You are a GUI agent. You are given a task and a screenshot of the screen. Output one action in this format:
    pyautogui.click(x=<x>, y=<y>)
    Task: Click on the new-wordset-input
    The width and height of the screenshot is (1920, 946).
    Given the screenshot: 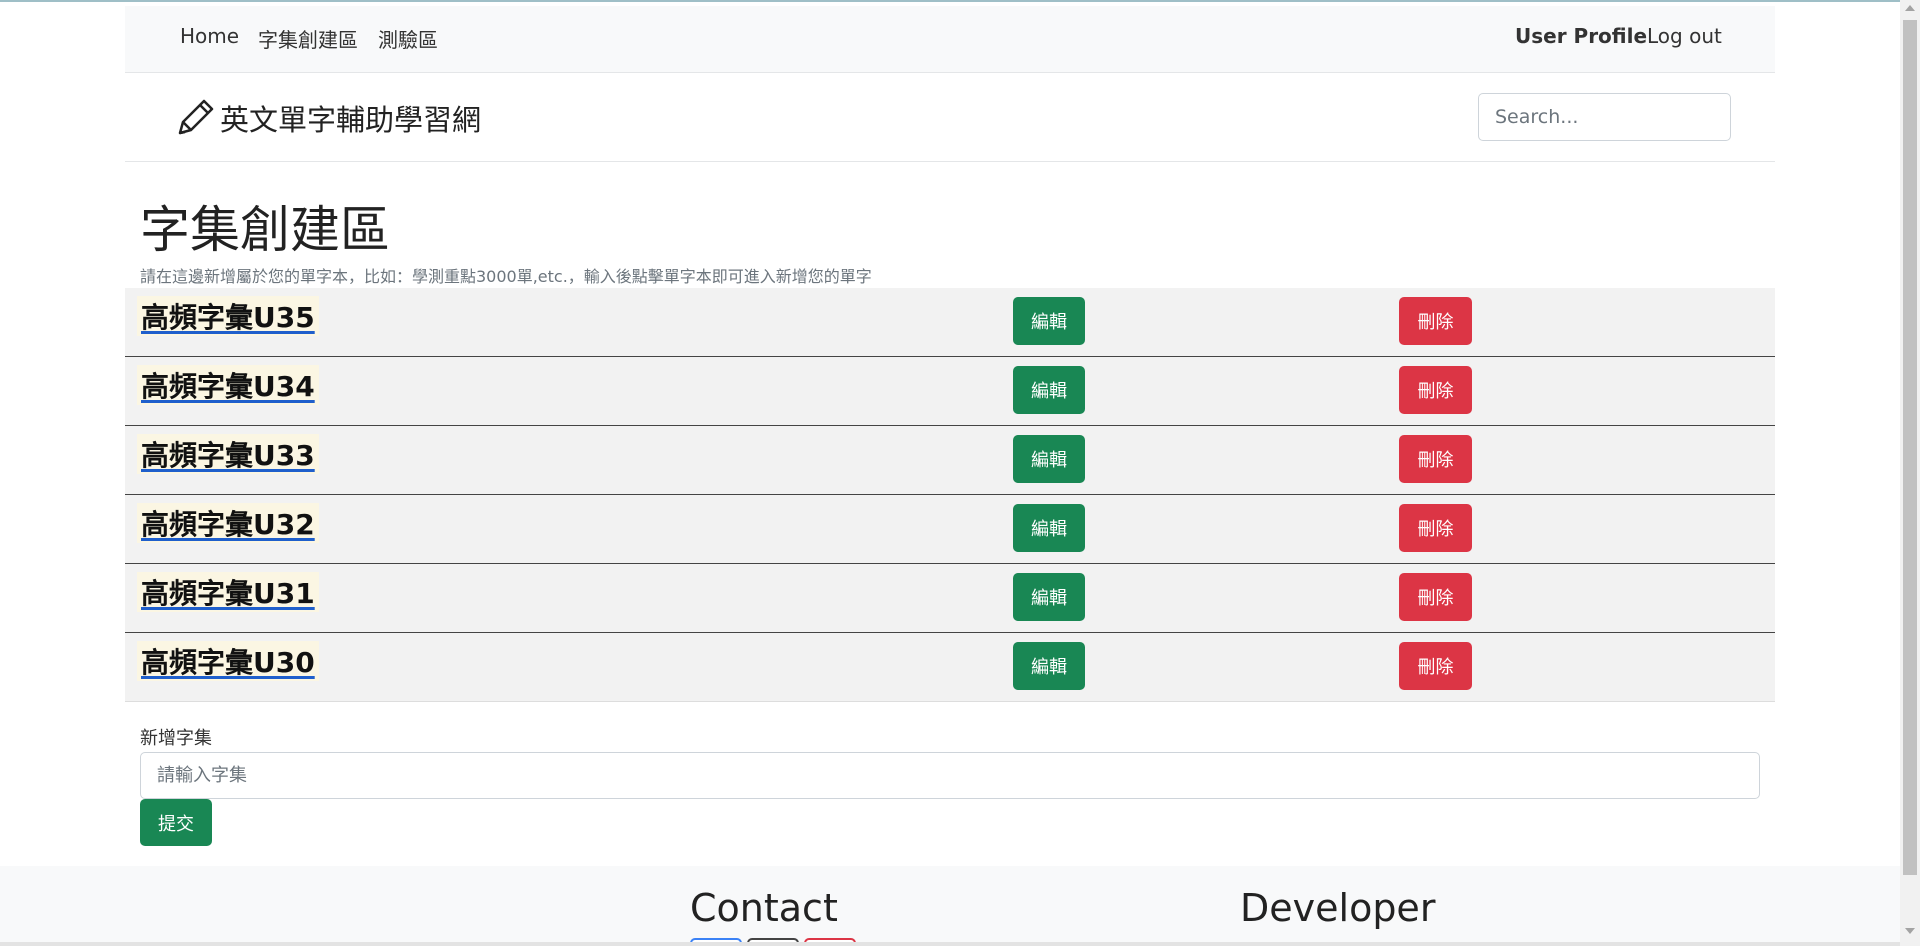 What is the action you would take?
    pyautogui.click(x=950, y=775)
    